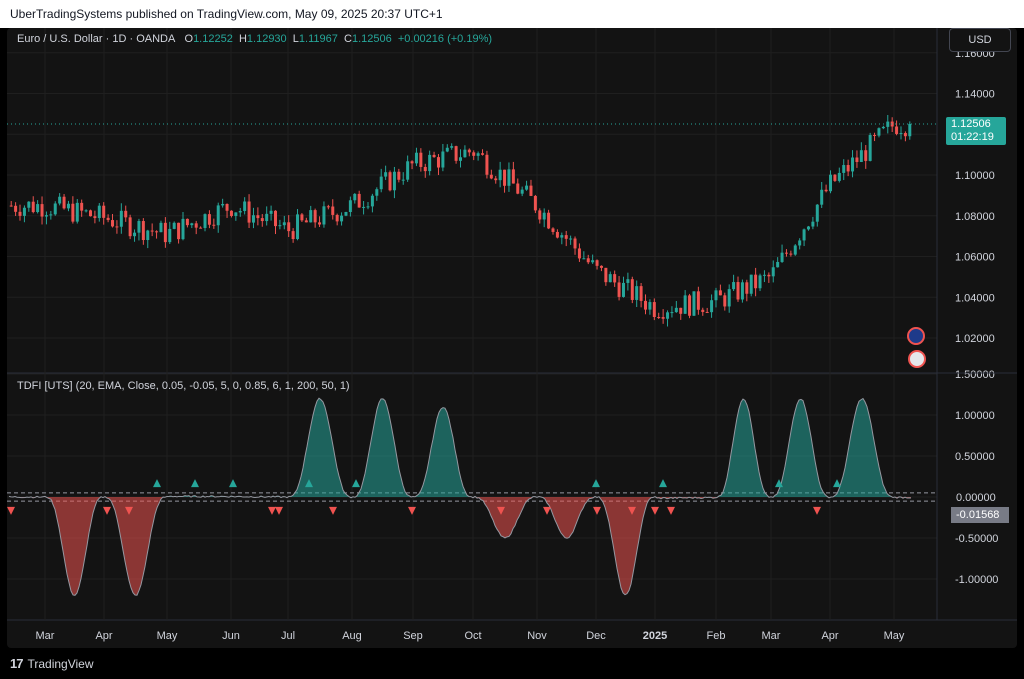 The height and width of the screenshot is (679, 1024). What do you see at coordinates (972, 137) in the screenshot?
I see `price-tag-countdown: 01:22:19` at bounding box center [972, 137].